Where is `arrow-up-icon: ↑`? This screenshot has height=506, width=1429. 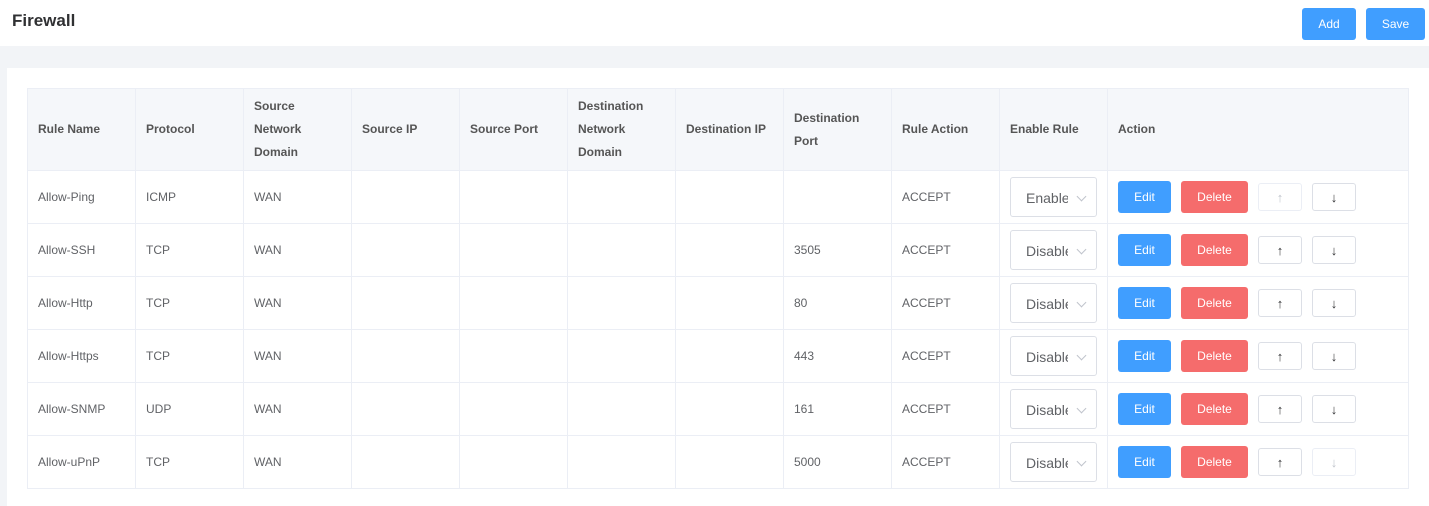
arrow-up-icon: ↑ is located at coordinates (1280, 197).